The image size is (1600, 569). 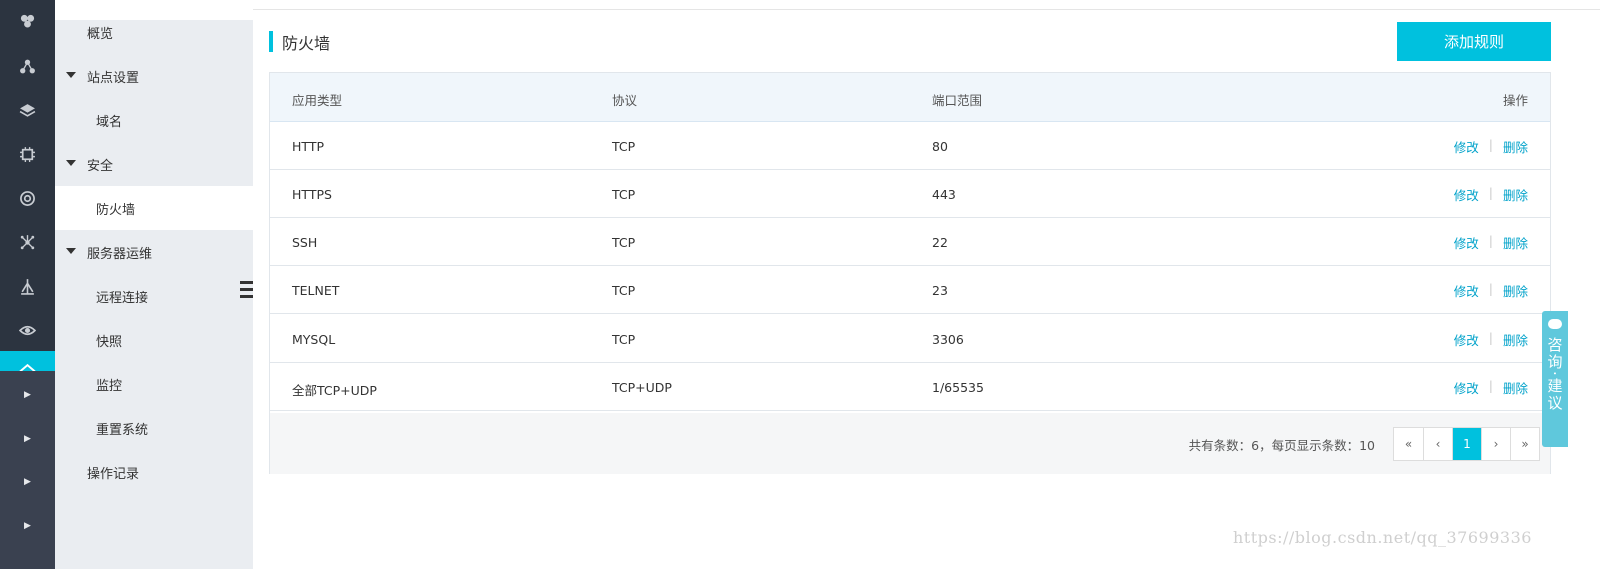 What do you see at coordinates (1515, 100) in the screenshot?
I see `column-header-actions: 操作` at bounding box center [1515, 100].